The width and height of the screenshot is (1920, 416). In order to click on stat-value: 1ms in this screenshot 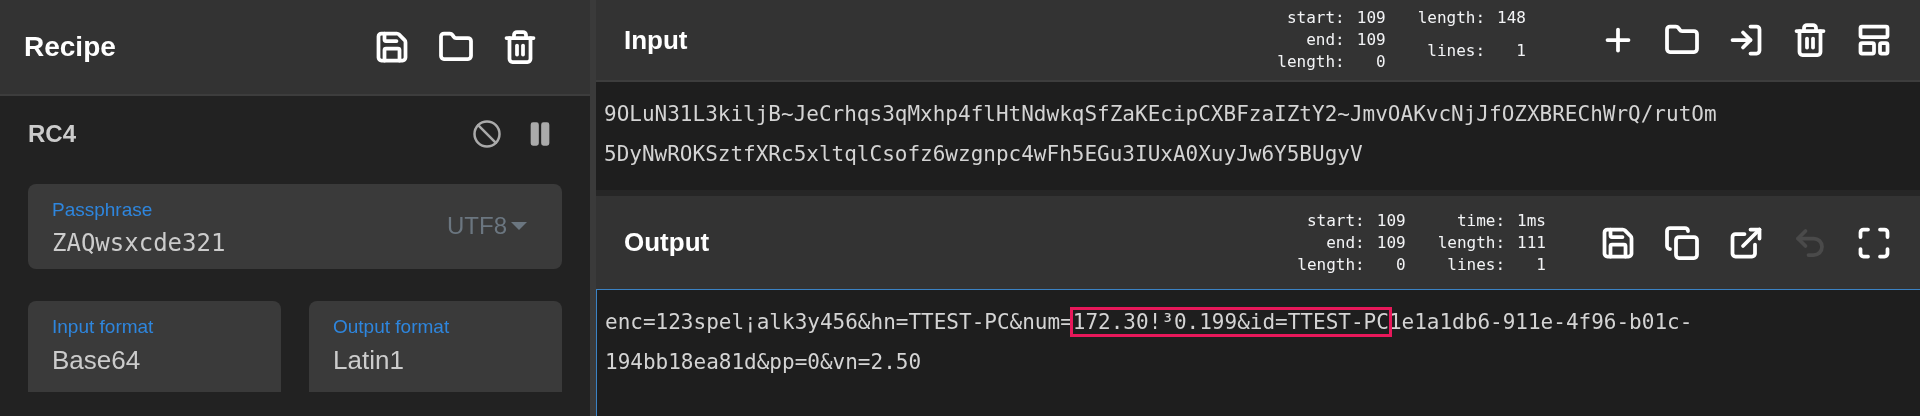, I will do `click(1531, 220)`.